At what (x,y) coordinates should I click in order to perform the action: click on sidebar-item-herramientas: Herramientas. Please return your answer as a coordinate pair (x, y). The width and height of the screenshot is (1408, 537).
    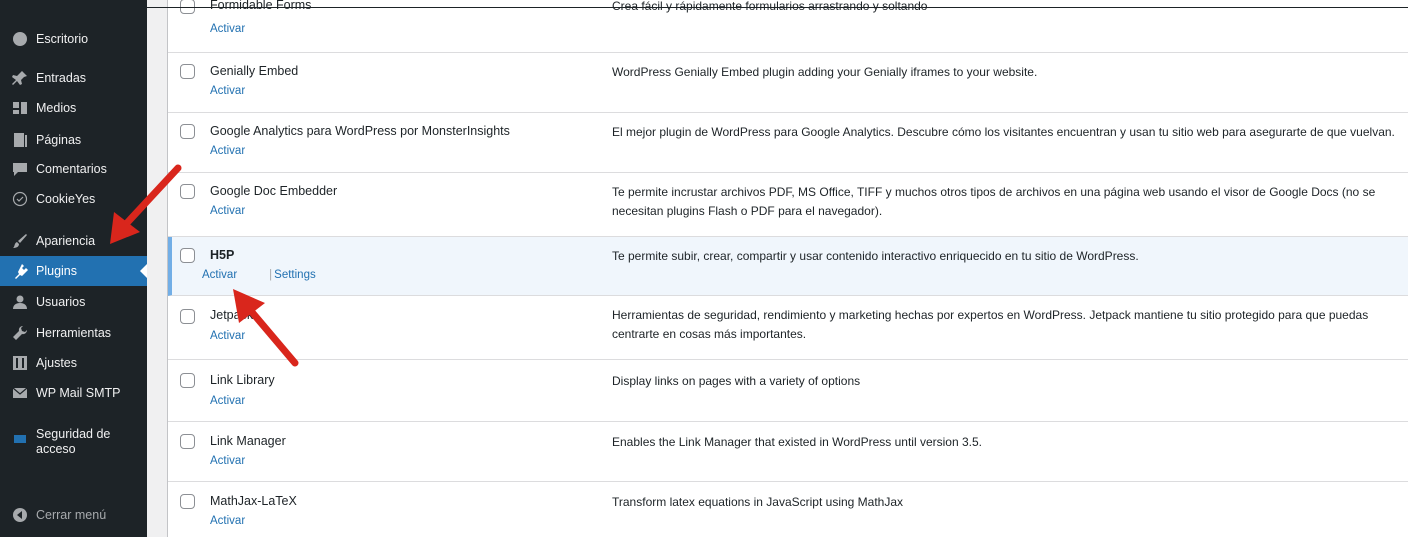
    Looking at the image, I should click on (73, 333).